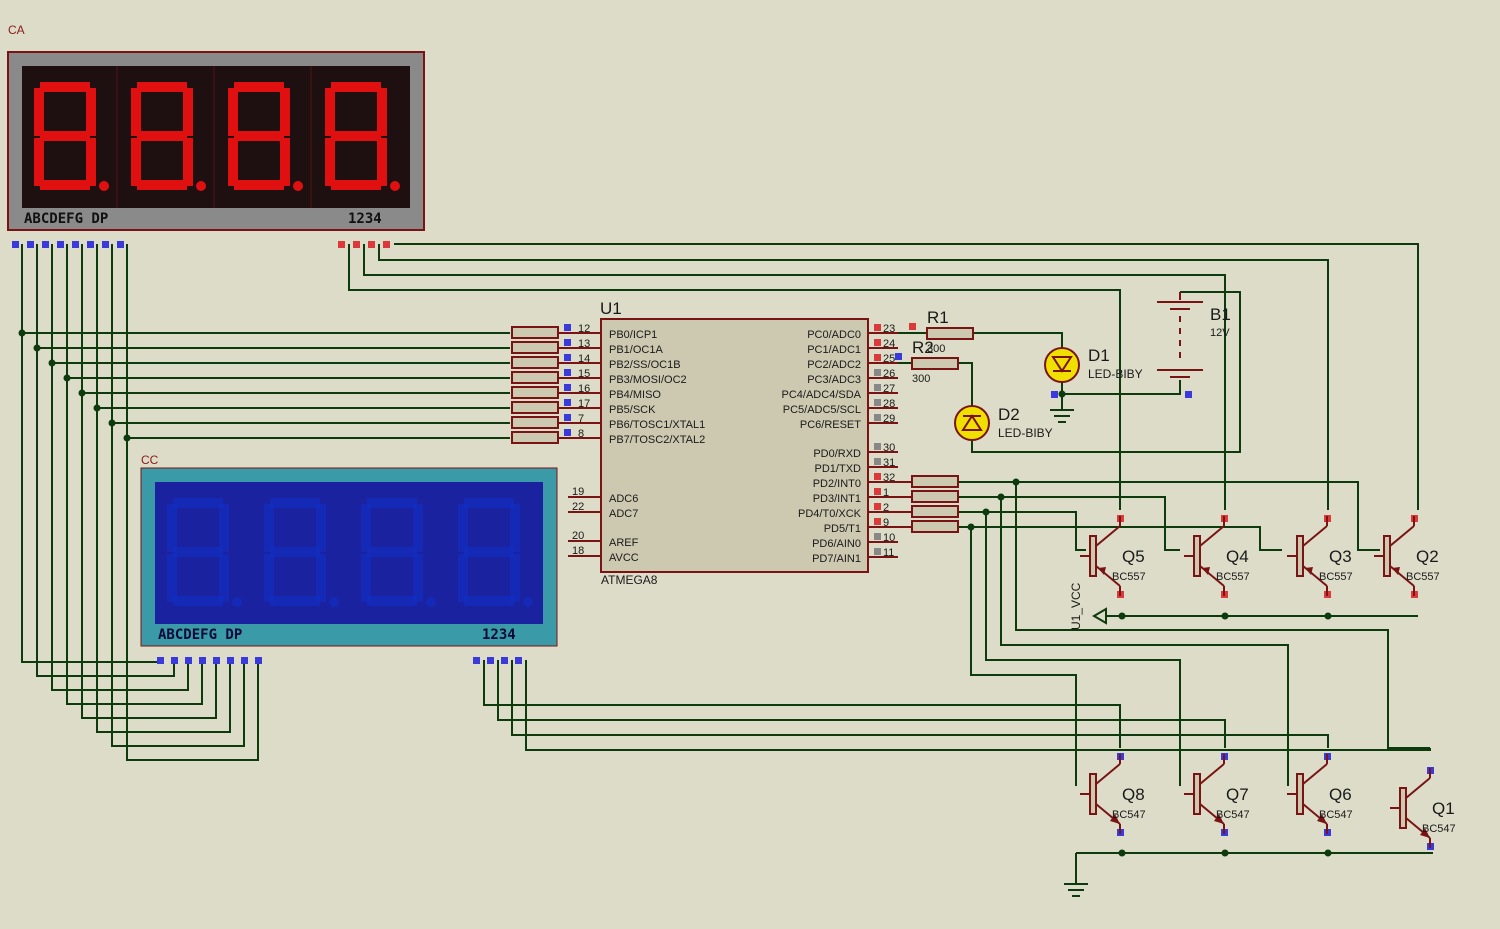 This screenshot has height=929, width=1500. Describe the element at coordinates (1320, 556) in the screenshot. I see `pnp-transistor-q3: Q3 BC557` at that location.